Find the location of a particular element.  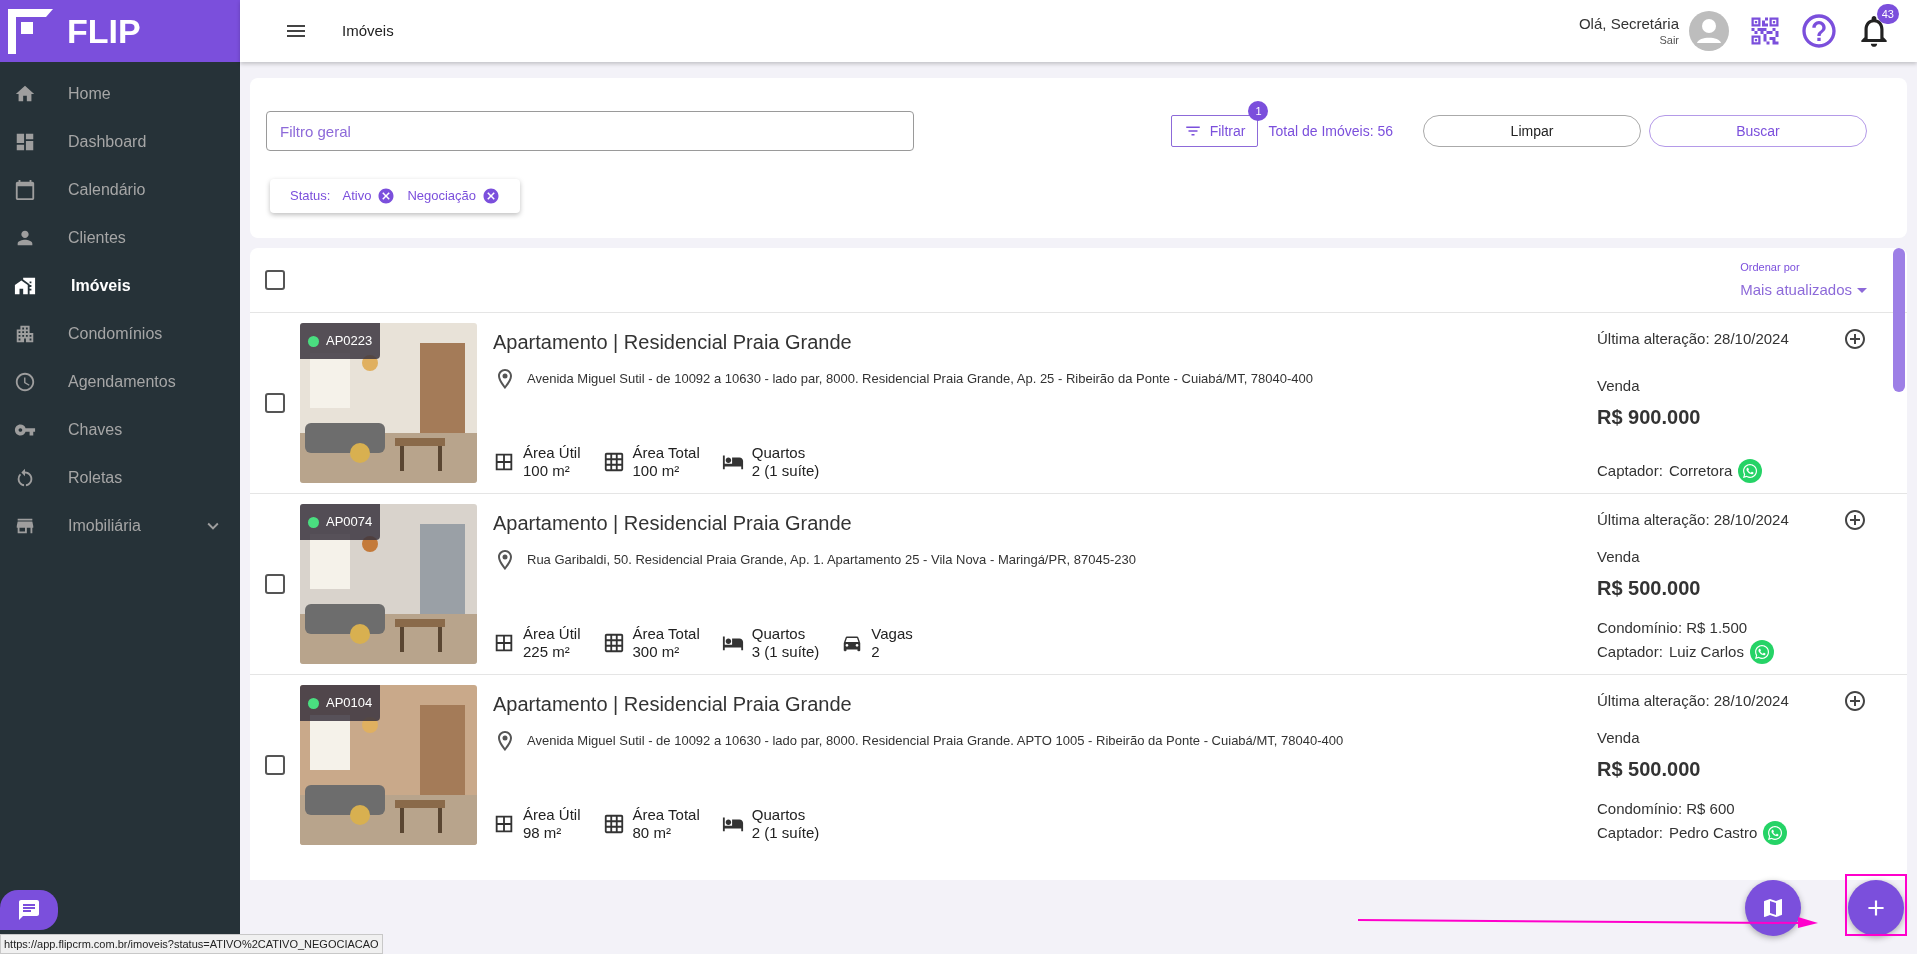

condo-fee: Condomínio: R$ 600 is located at coordinates (1666, 808).